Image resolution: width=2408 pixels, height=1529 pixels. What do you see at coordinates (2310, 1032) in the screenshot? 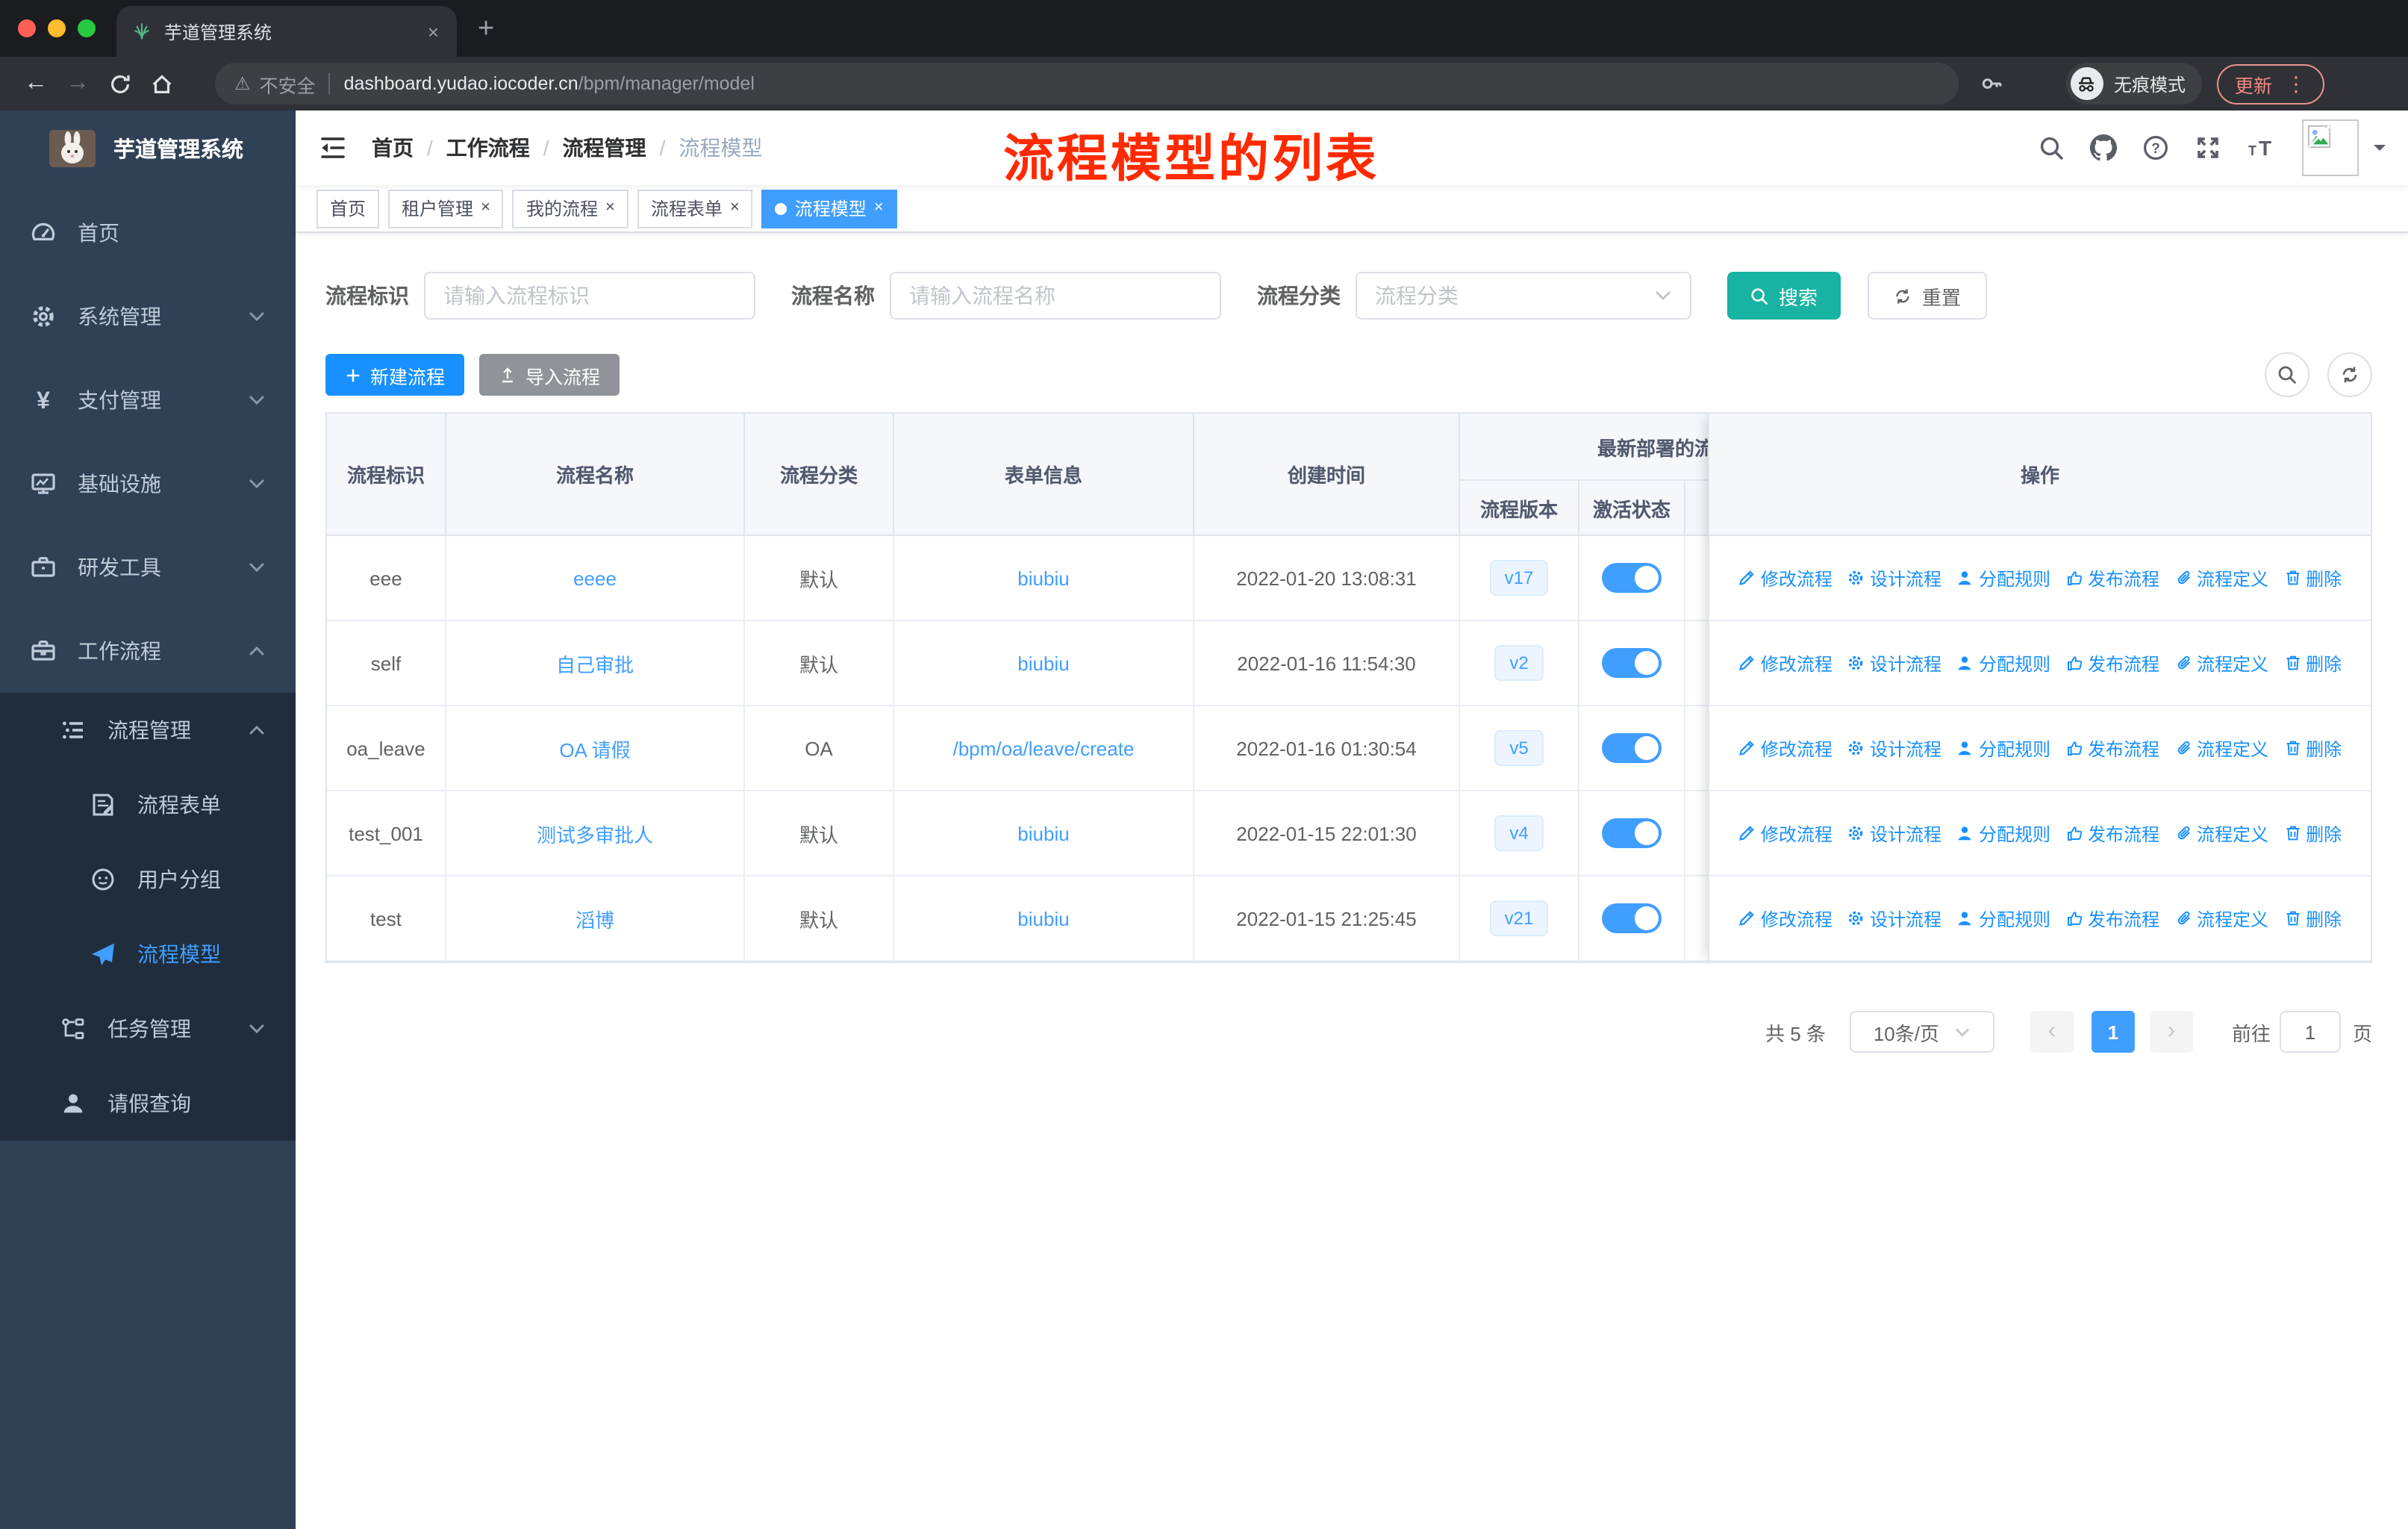
I see `goto-page-input` at bounding box center [2310, 1032].